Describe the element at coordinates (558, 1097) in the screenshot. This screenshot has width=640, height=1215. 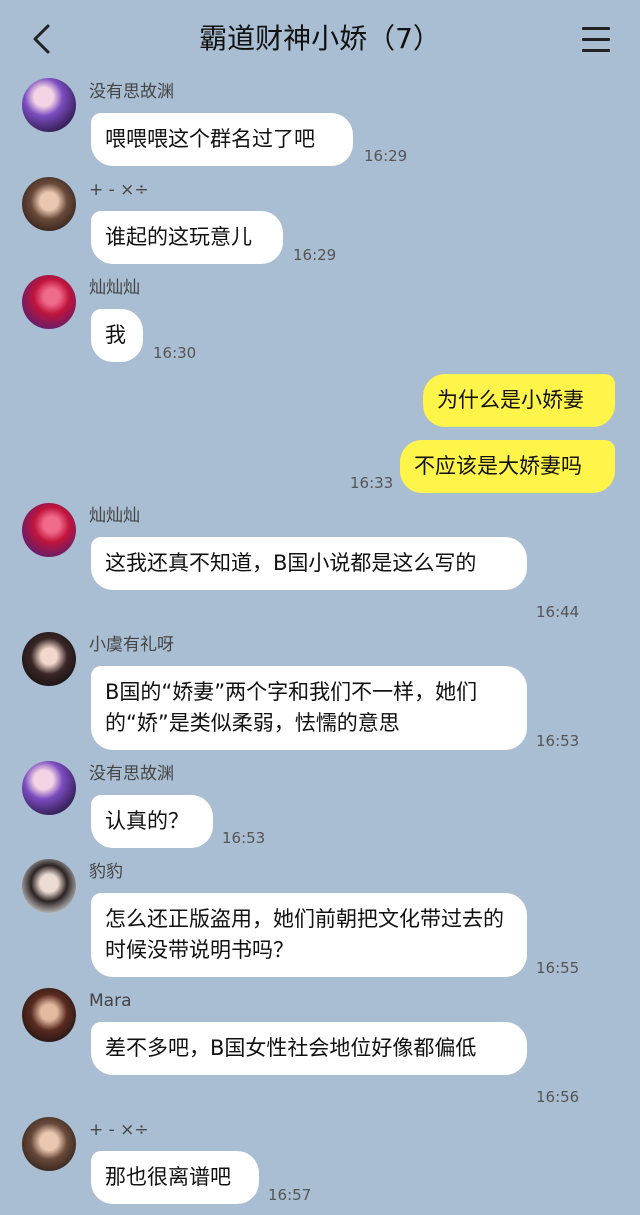
I see `message-time: 16:56` at that location.